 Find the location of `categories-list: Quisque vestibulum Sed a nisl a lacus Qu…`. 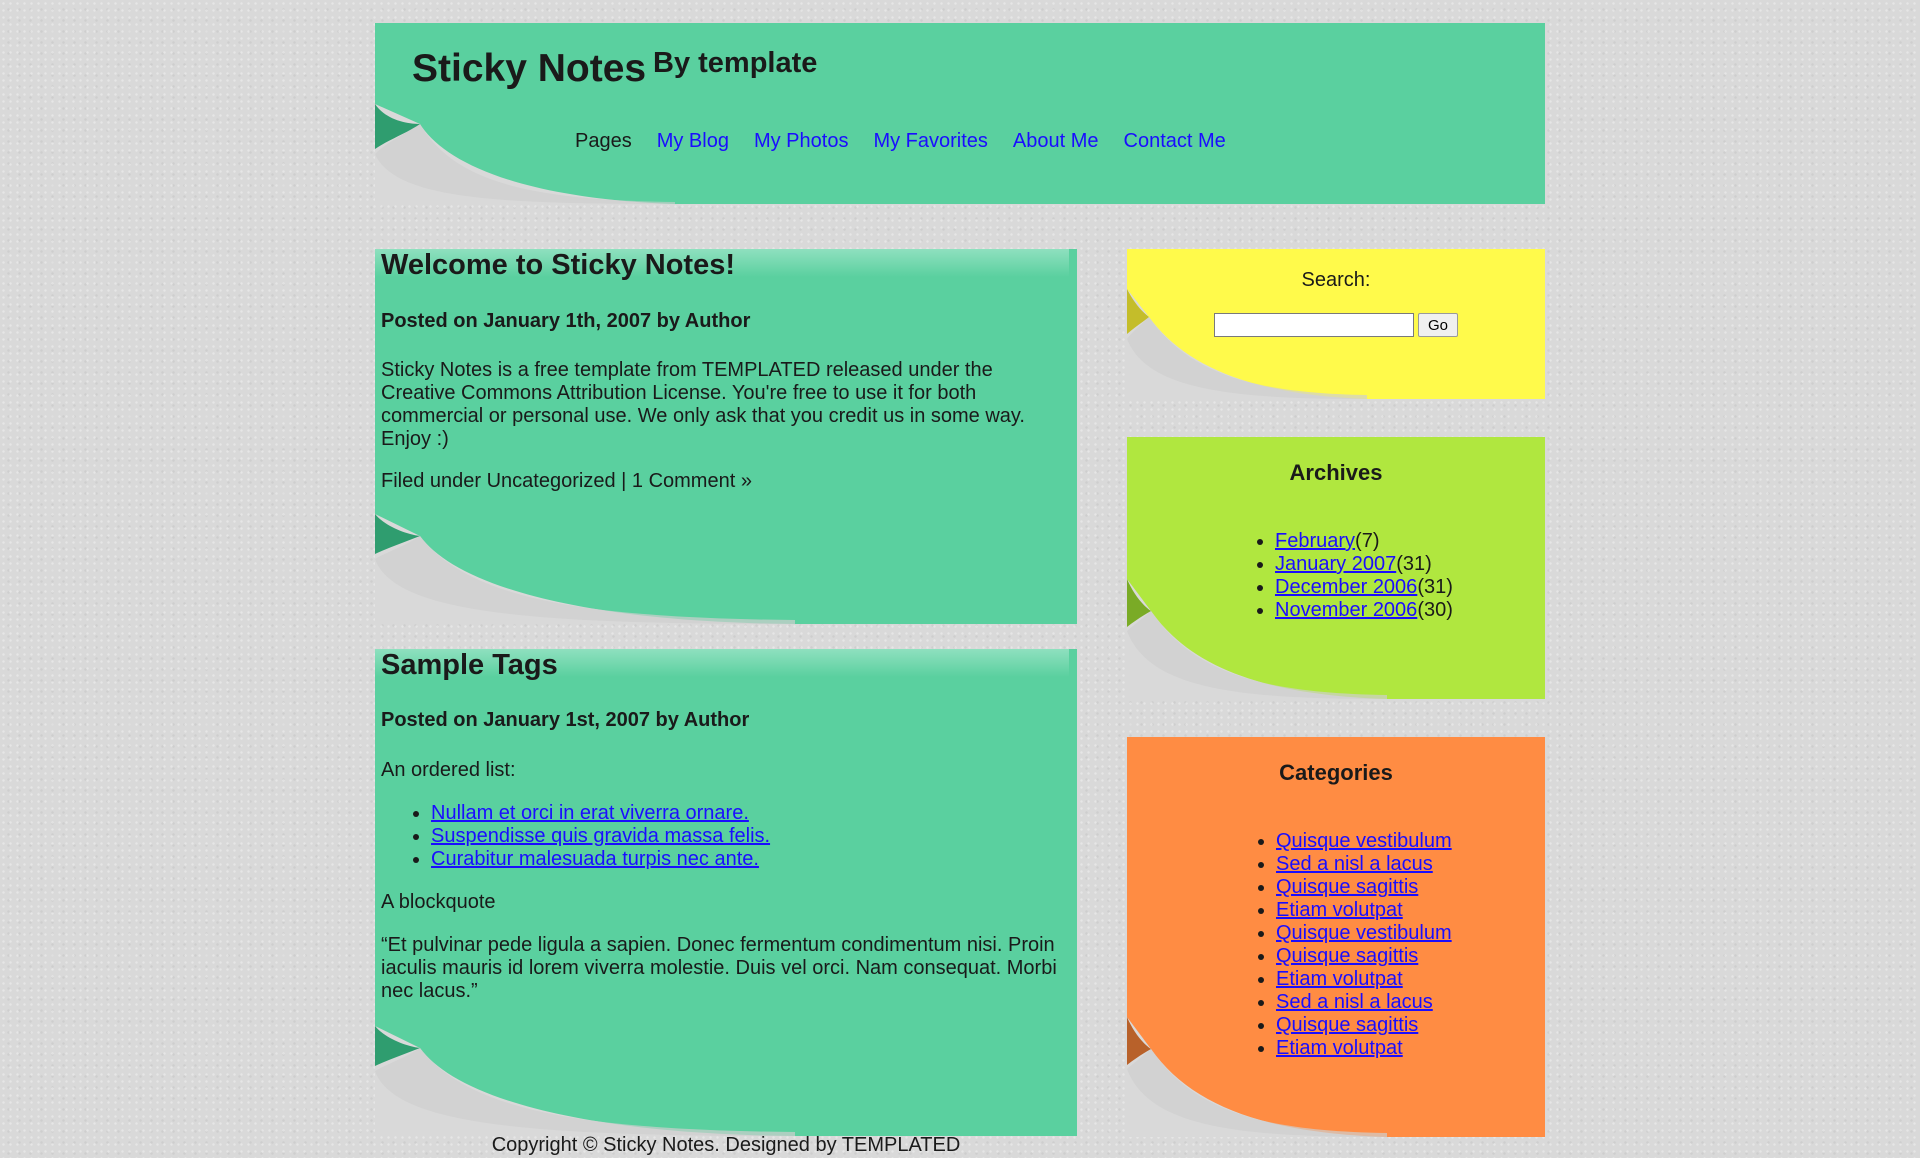

categories-list: Quisque vestibulum Sed a nisl a lacus Qu… is located at coordinates (1351, 945).